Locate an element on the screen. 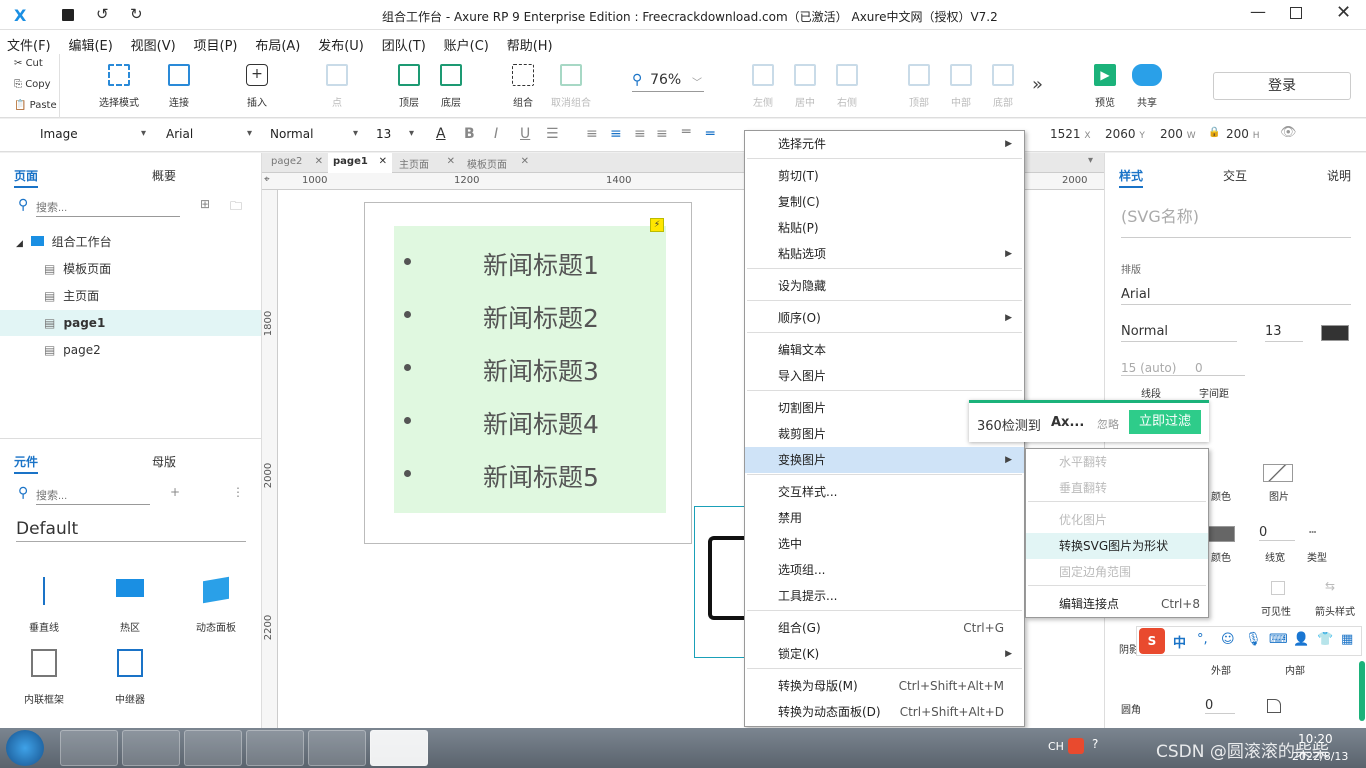 This screenshot has height=768, width=1366. eye-icon: 👁 is located at coordinates (1288, 132).